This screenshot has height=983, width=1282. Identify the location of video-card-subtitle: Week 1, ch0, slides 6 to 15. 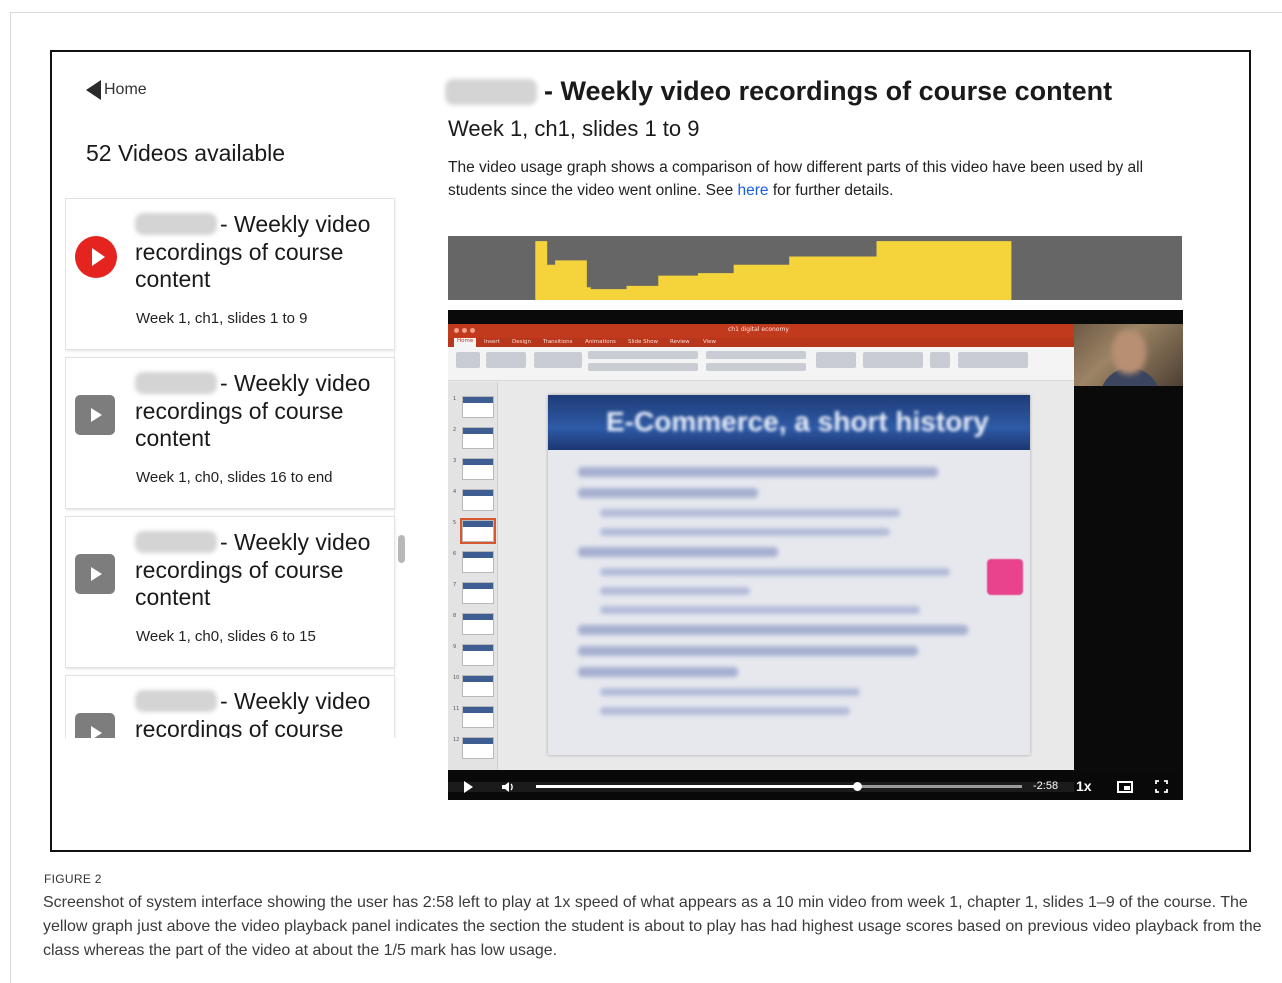
(226, 636).